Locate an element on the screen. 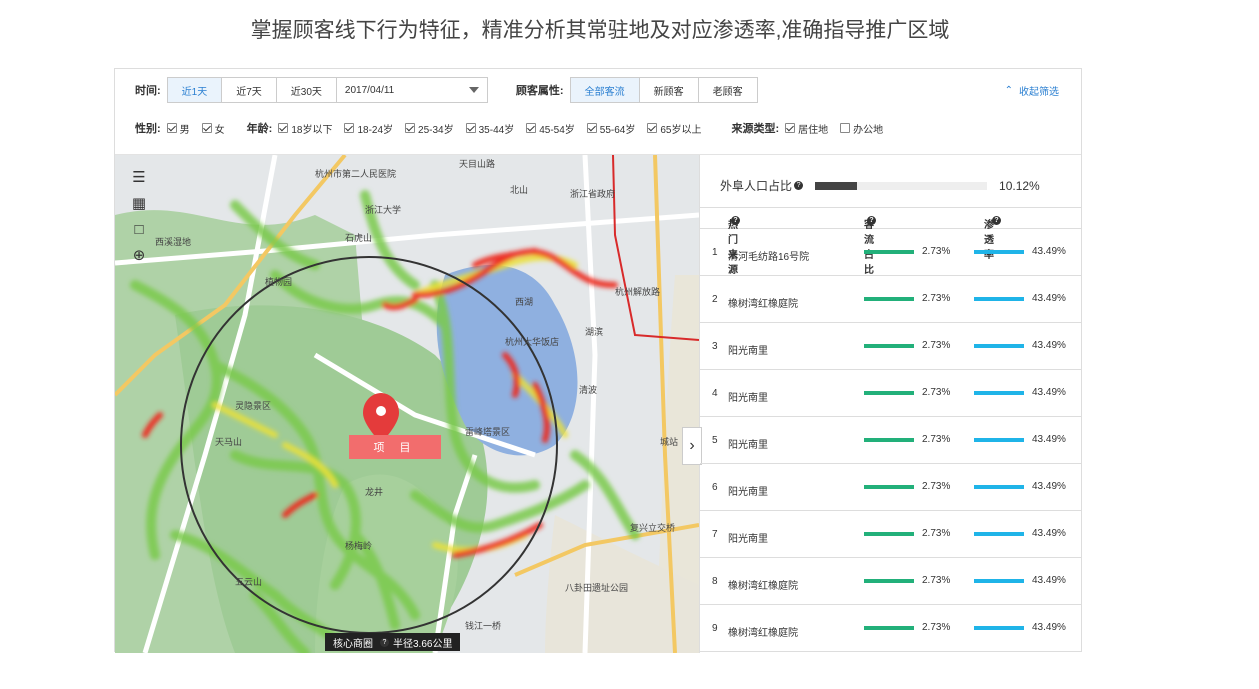 Image resolution: width=1259 pixels, height=689 pixels. time-option-1d: 近1天 is located at coordinates (195, 90).